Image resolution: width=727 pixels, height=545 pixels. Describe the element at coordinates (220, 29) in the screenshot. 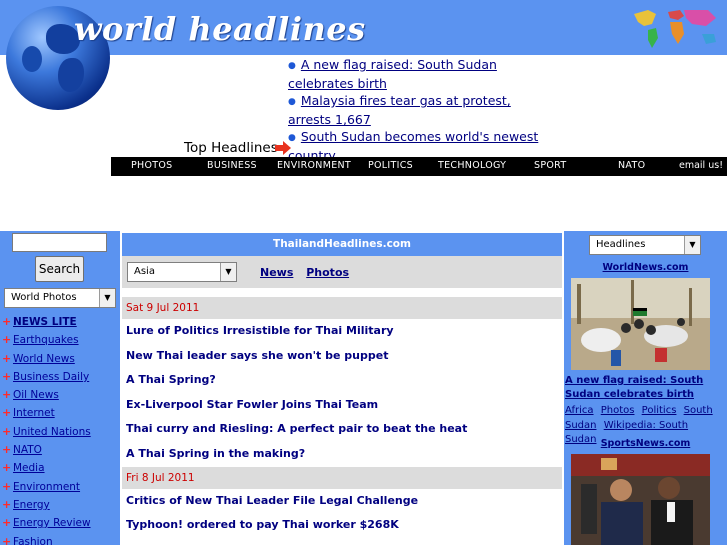

I see `site-logo-text: world headlines` at that location.